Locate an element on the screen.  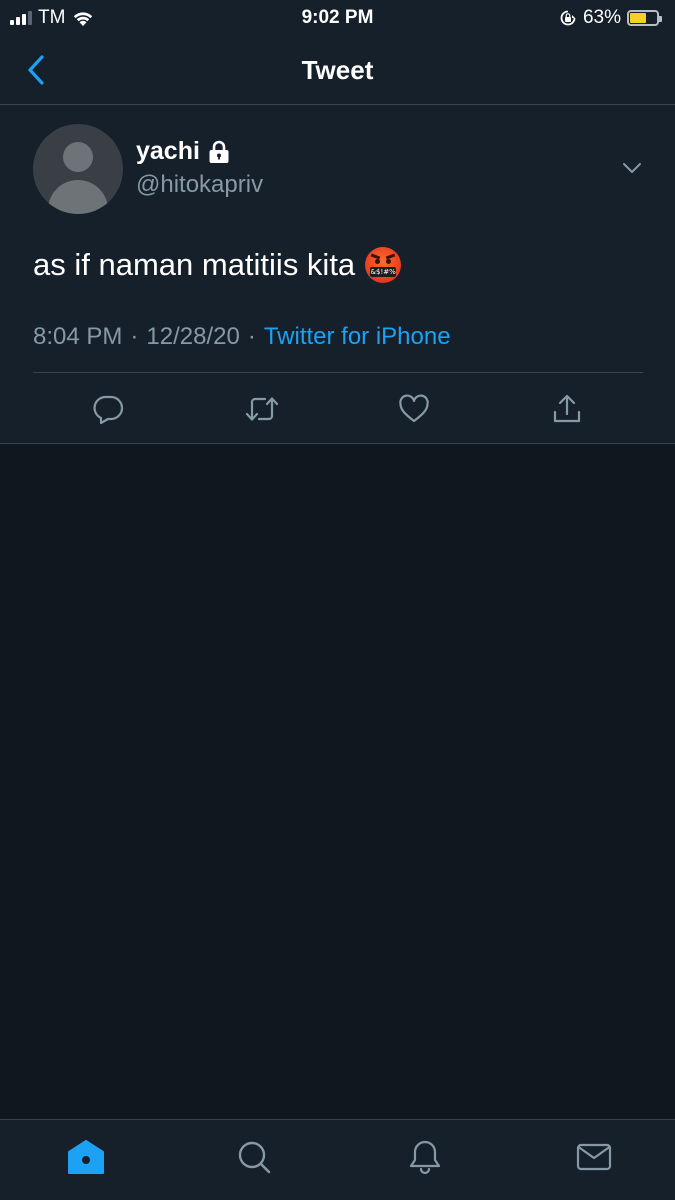
share-icon is located at coordinates (567, 408).